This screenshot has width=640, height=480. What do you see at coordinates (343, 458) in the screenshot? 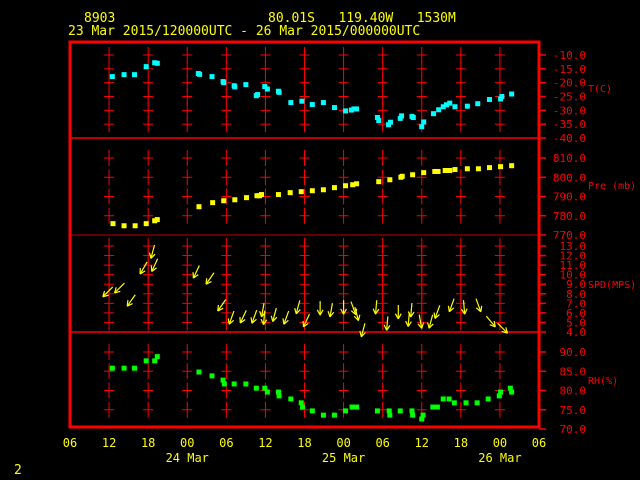
I see `x-date-label: 25 Mar` at bounding box center [343, 458].